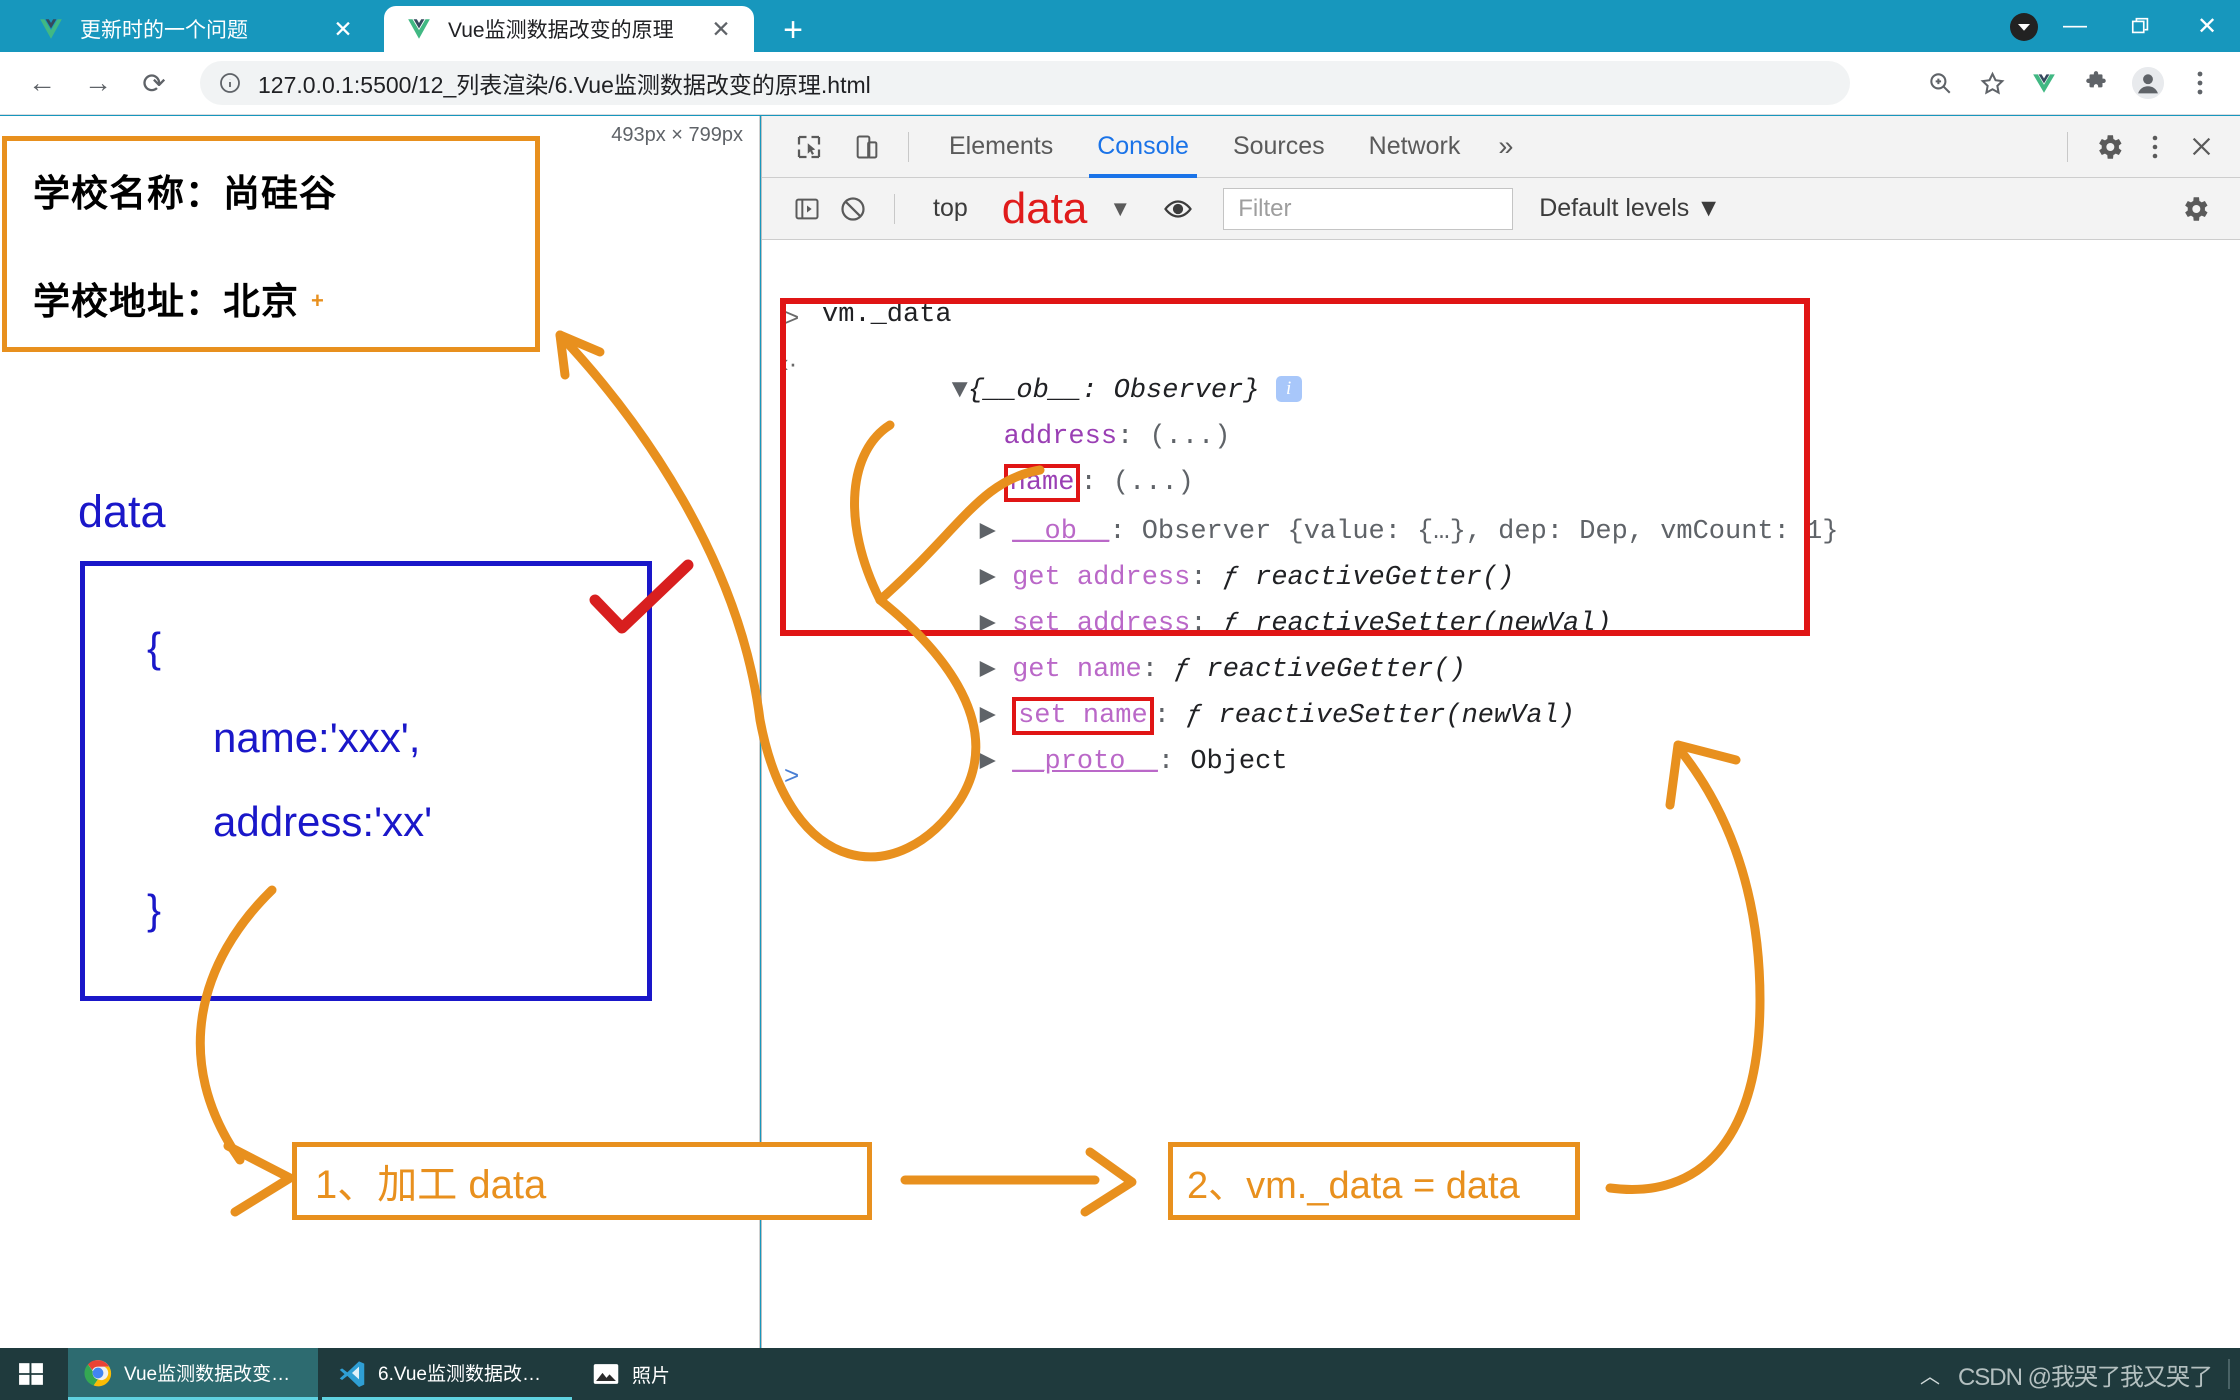  I want to click on devtools-menu-icon, so click(2155, 147).